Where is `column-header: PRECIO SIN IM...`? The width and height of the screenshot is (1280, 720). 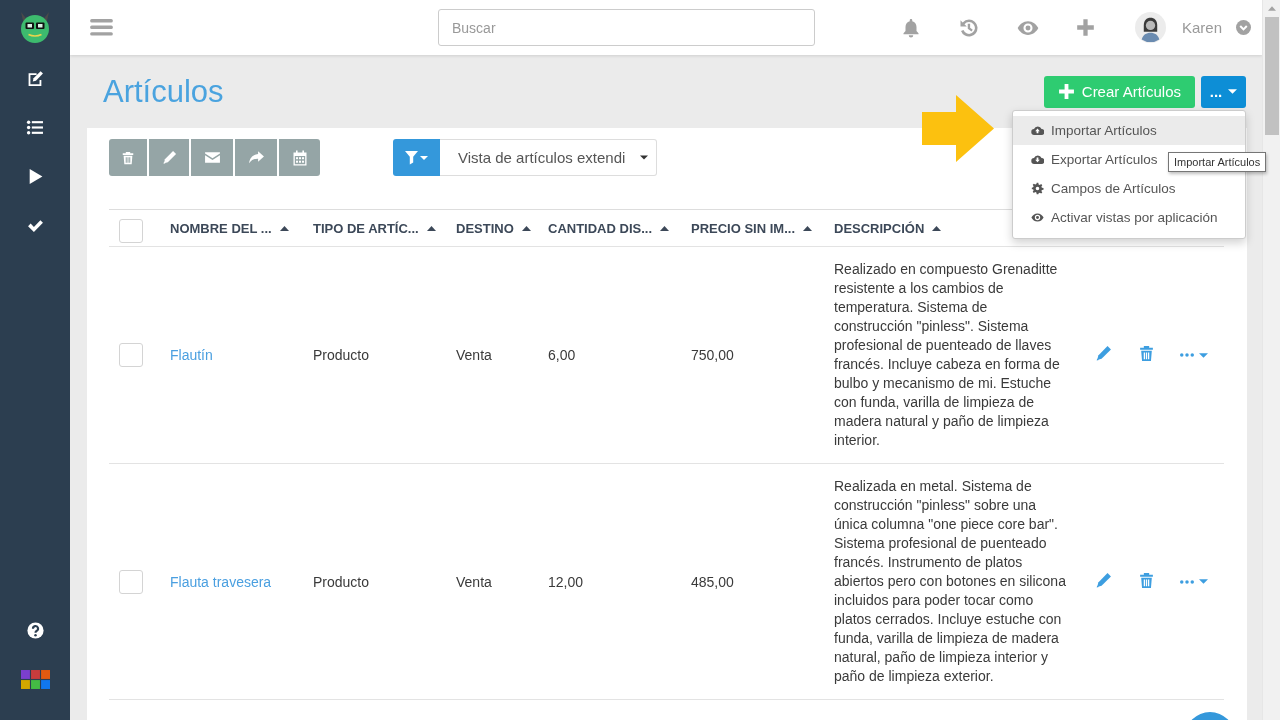 column-header: PRECIO SIN IM... is located at coordinates (743, 228).